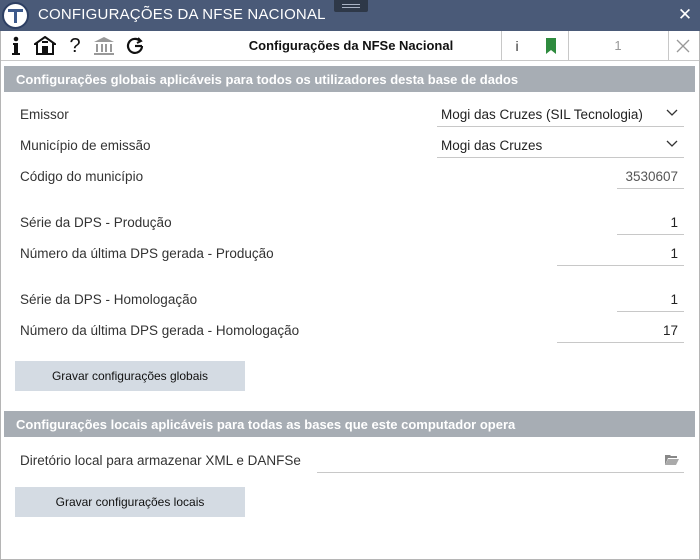 The width and height of the screenshot is (700, 560). Describe the element at coordinates (350, 15) in the screenshot. I see `title-bar: CONFIGURAÇÕES DA NFSE NACIONAL ✕` at that location.